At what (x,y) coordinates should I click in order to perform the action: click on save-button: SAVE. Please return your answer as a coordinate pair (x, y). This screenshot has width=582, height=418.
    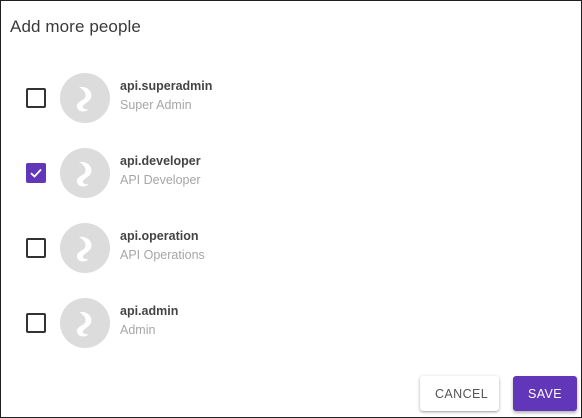
    Looking at the image, I should click on (545, 393).